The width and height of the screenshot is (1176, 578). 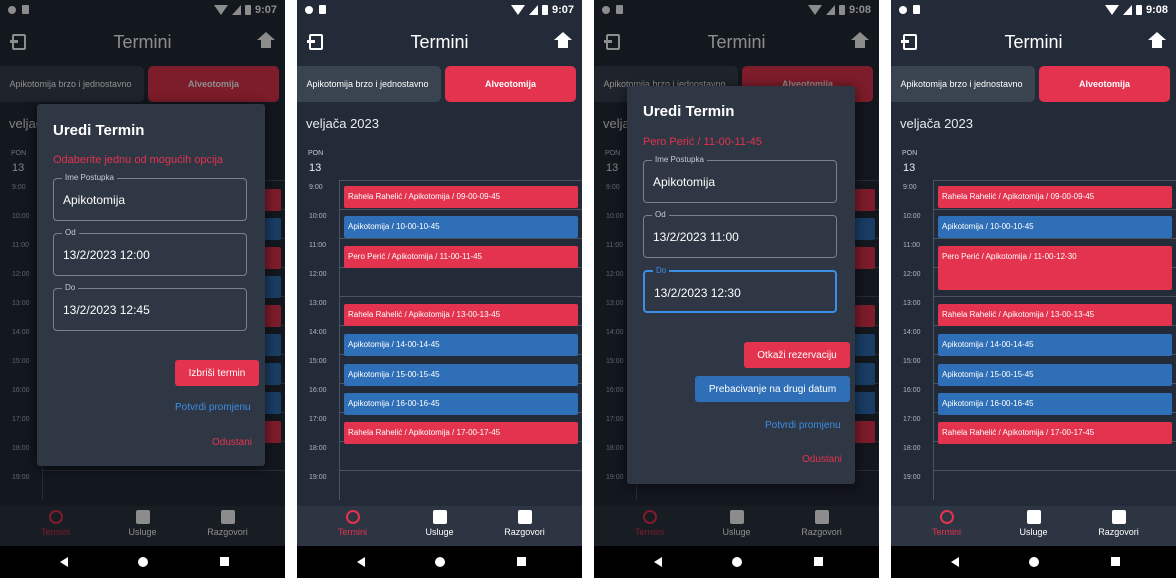 I want to click on hour-label: 13:00, so click(x=318, y=303).